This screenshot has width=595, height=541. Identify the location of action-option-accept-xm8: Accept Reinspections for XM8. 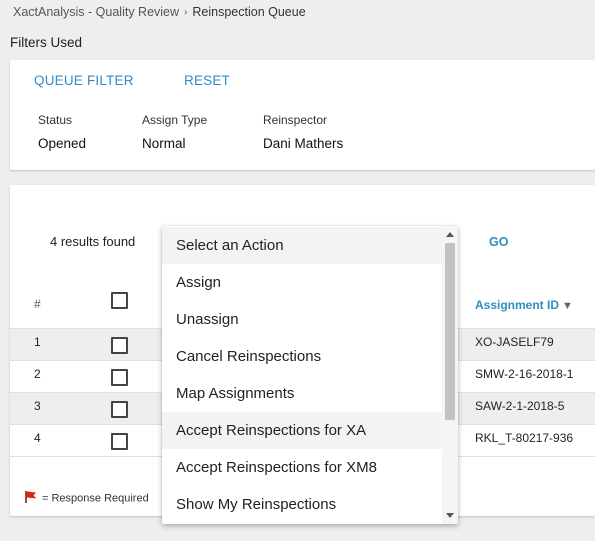
(302, 467).